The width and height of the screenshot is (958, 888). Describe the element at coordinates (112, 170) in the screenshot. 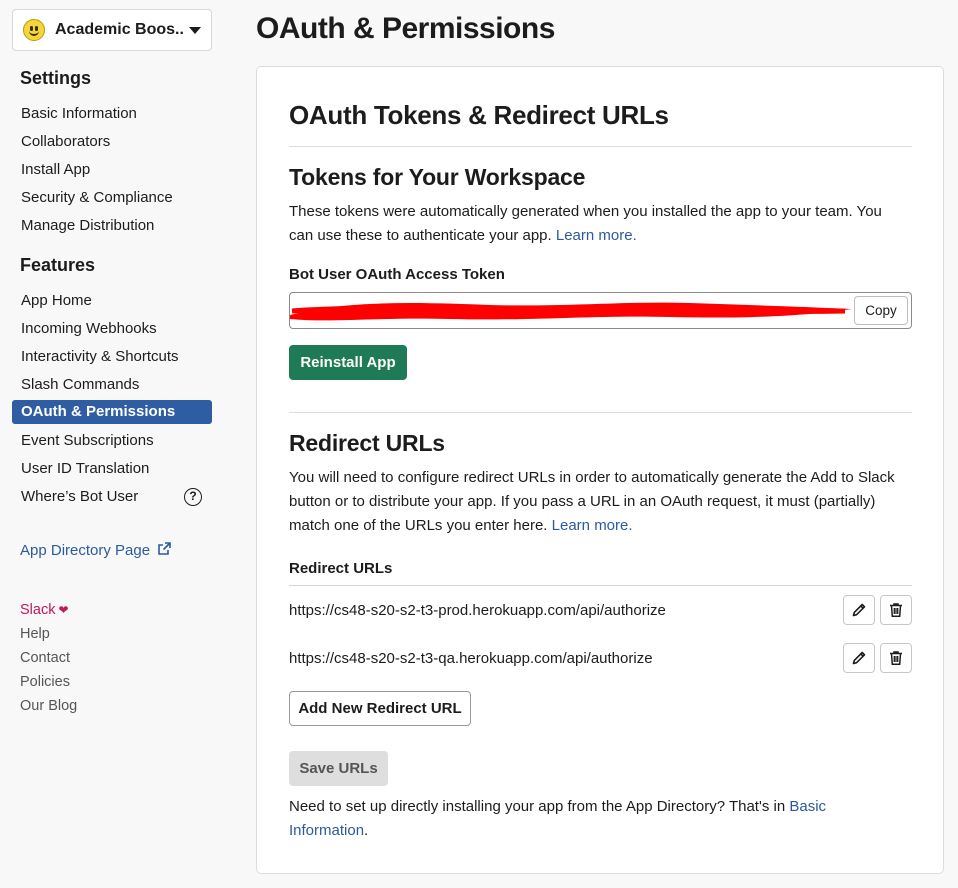

I see `sidebar-item-install-app: Install App` at that location.